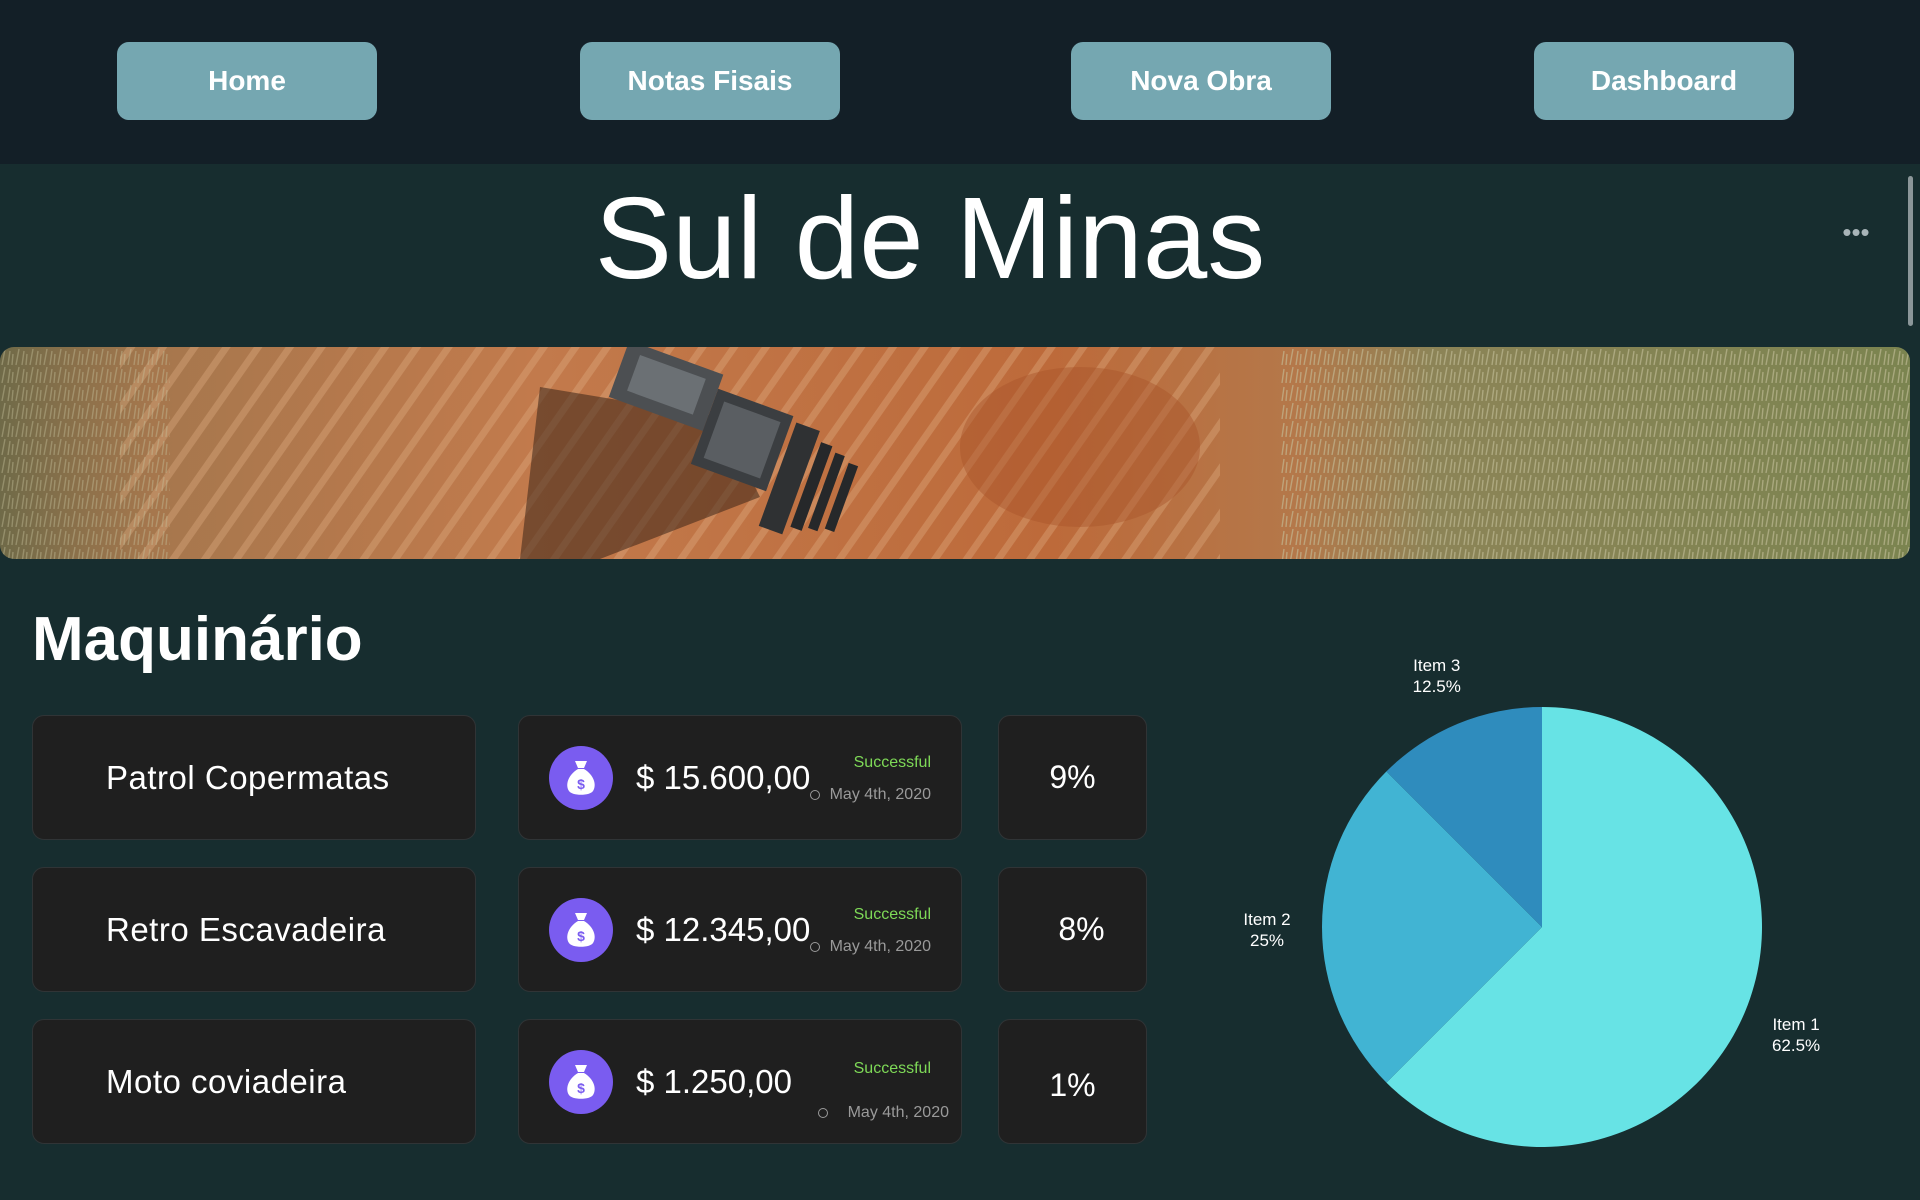  I want to click on pie-value-2: 25%, so click(1267, 940).